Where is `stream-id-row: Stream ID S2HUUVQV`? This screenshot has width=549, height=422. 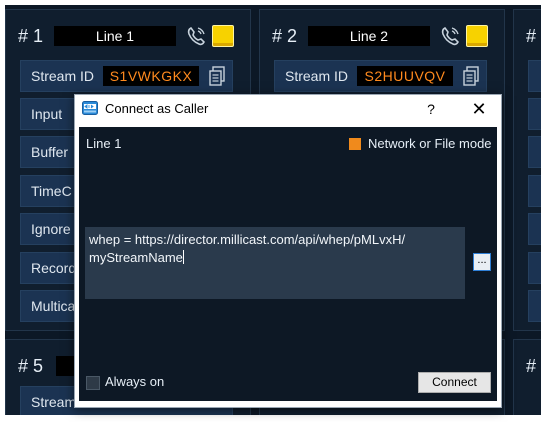
stream-id-row: Stream ID S2HUUVQV is located at coordinates (380, 76).